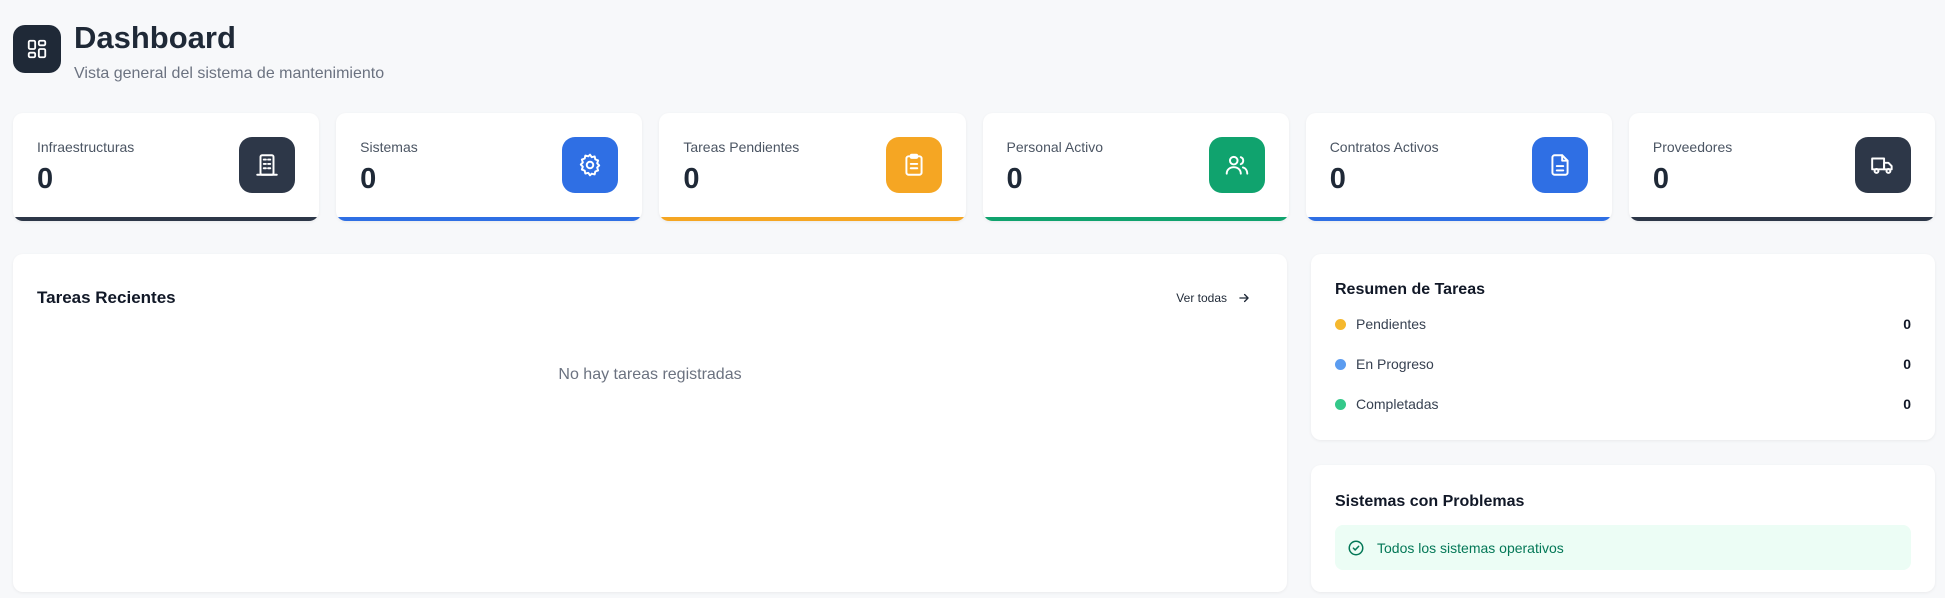  Describe the element at coordinates (1623, 364) in the screenshot. I see `summary-row-en-progreso: En Progreso 0` at that location.